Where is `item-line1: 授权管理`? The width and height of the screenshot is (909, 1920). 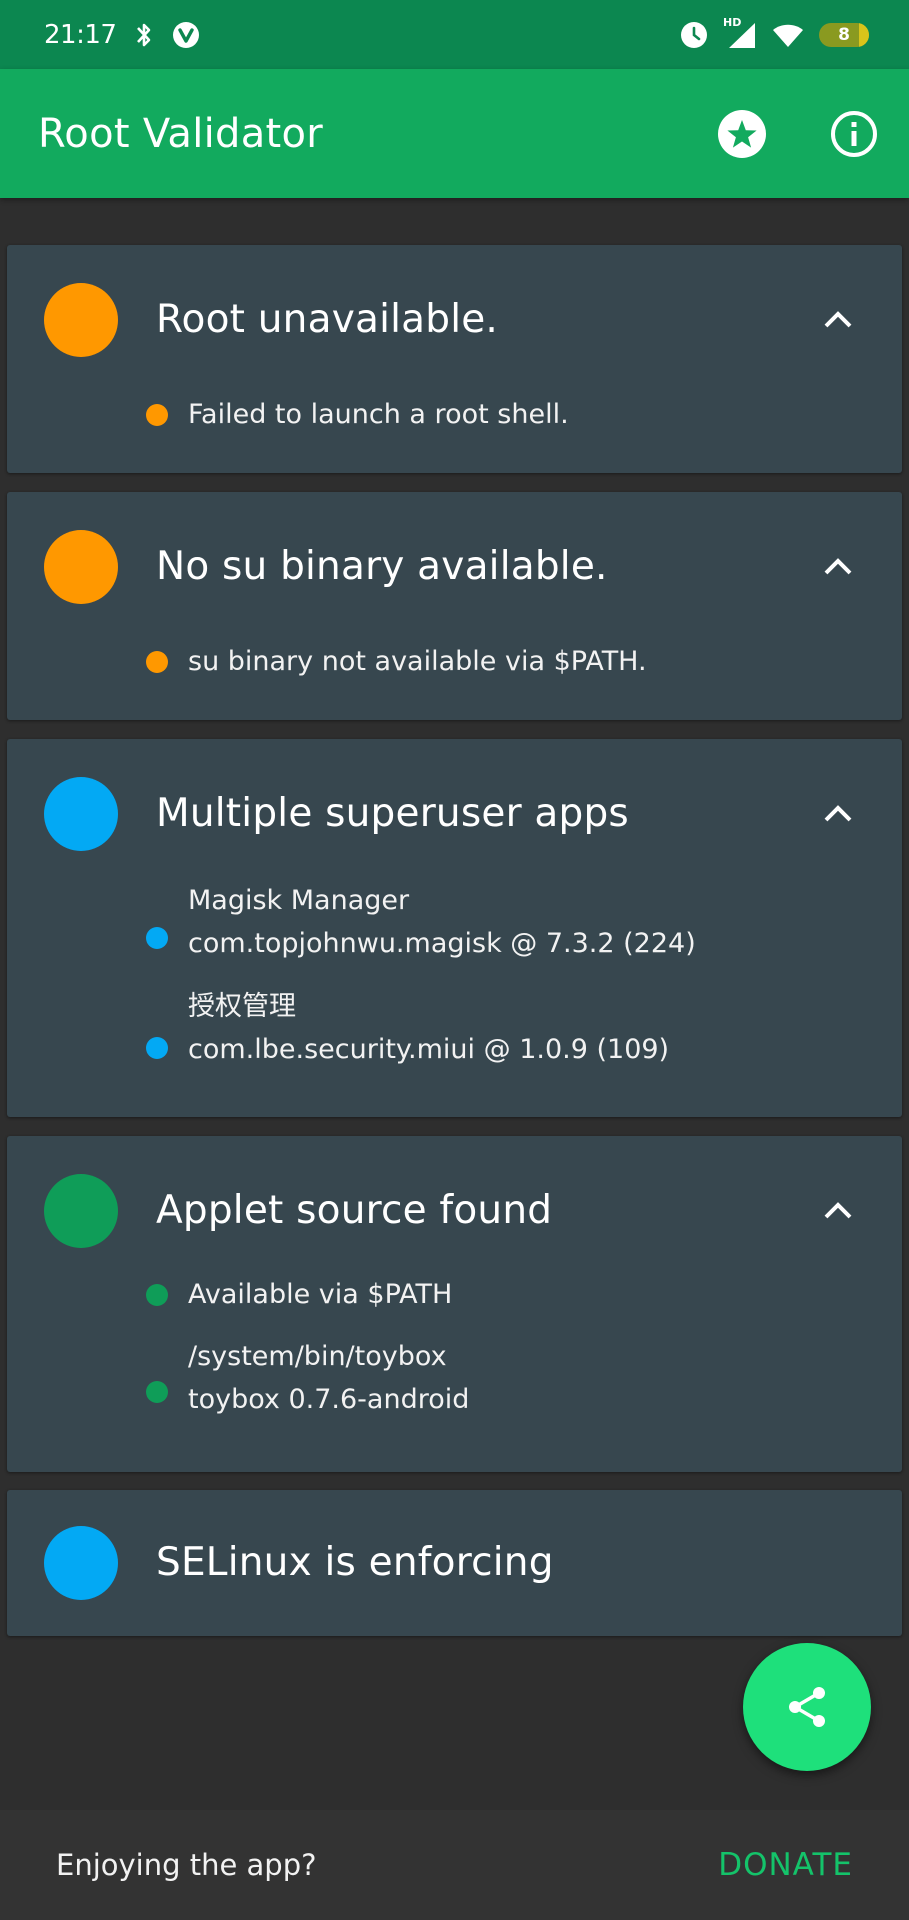 item-line1: 授权管理 is located at coordinates (242, 1006).